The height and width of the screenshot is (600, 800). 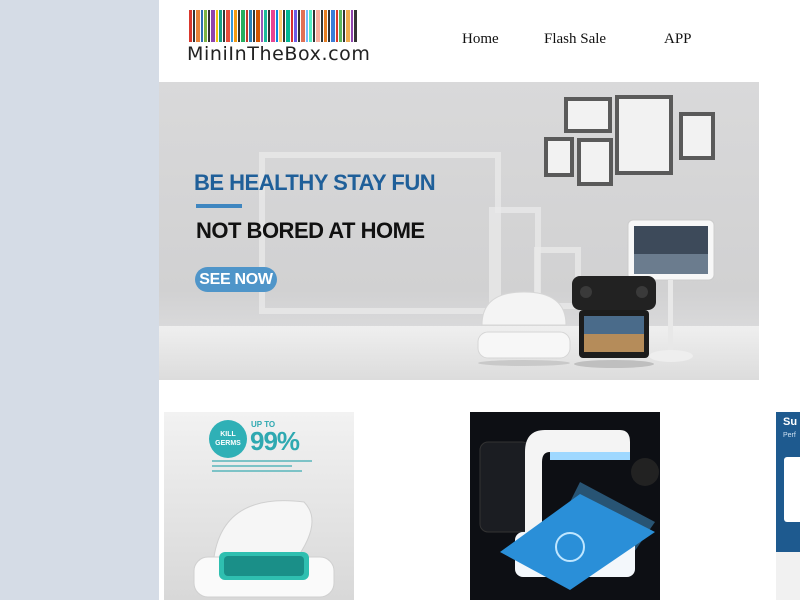 I want to click on nav-home: Home, so click(x=480, y=39).